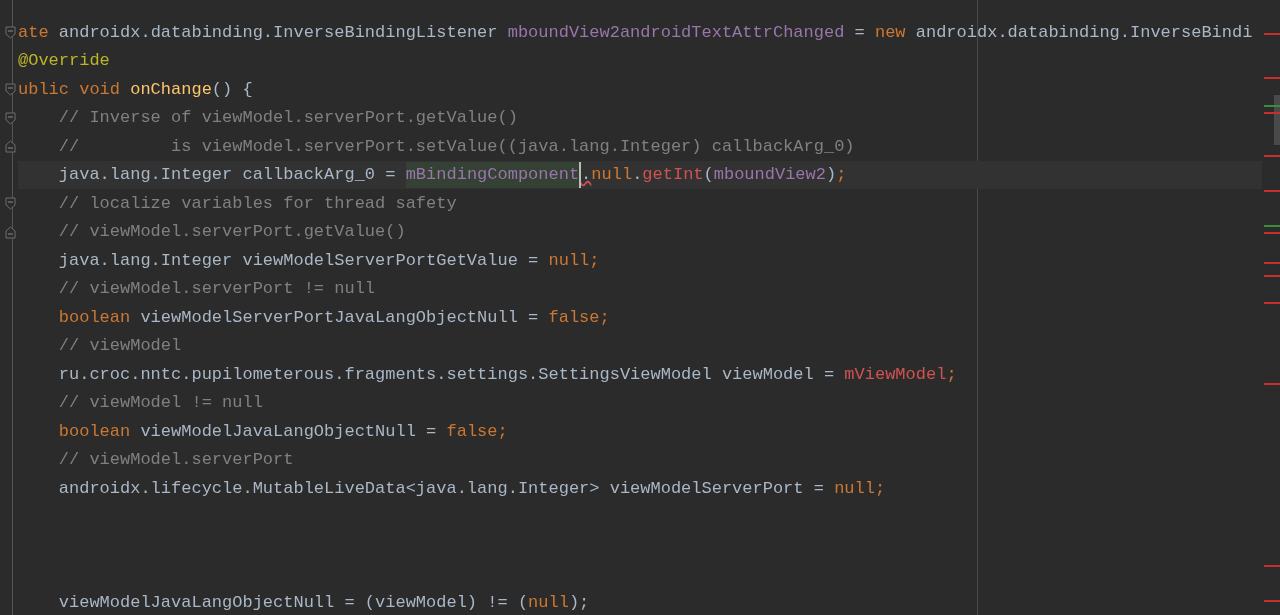  Describe the element at coordinates (507, 374) in the screenshot. I see `code-line: ru.croc.nntc.pupilometerous.fragments.settings.SettingsViewModel viewModel = mViewModel;` at that location.